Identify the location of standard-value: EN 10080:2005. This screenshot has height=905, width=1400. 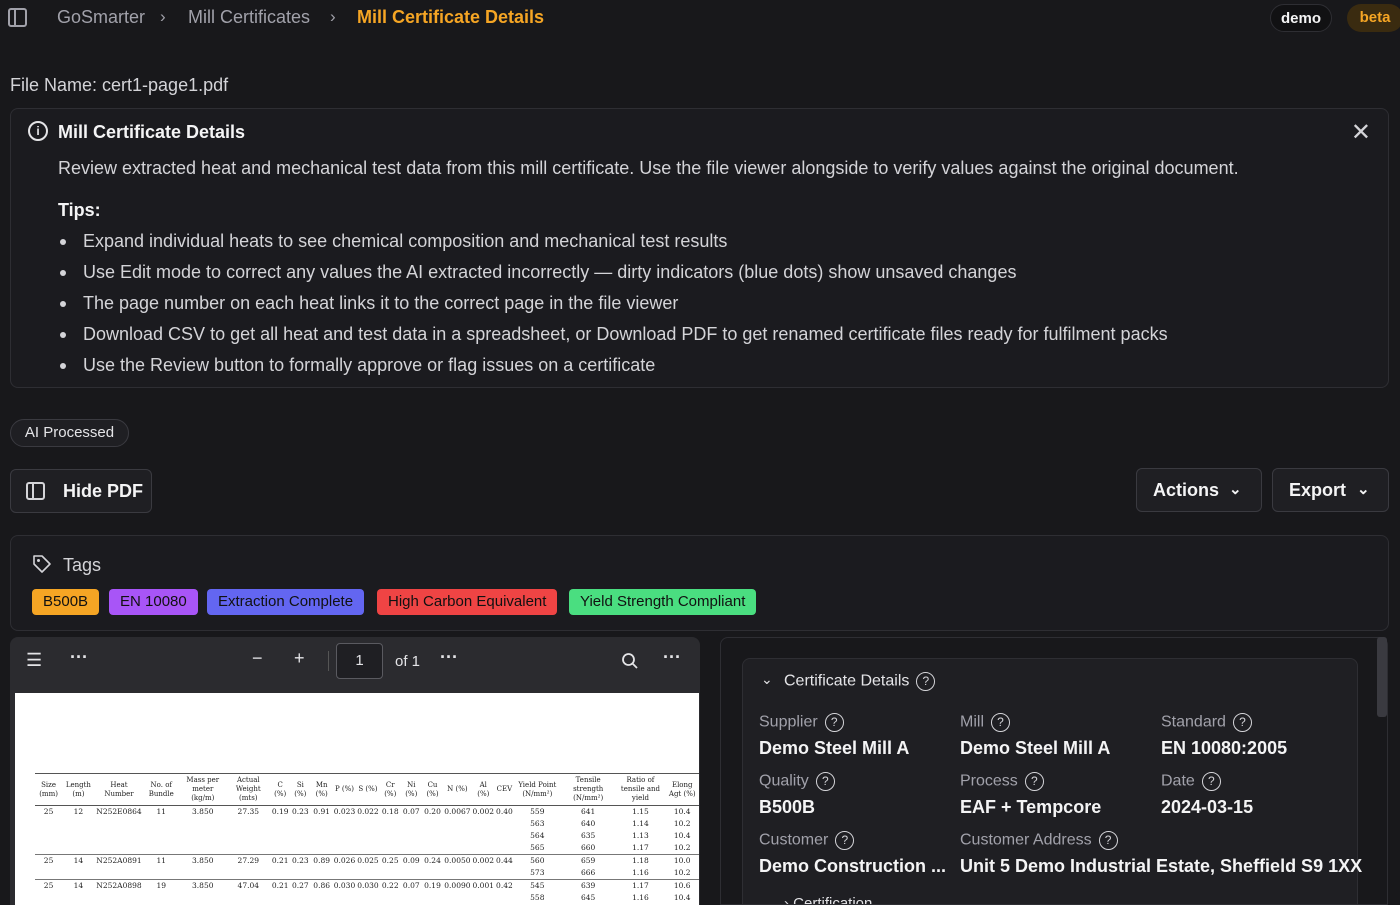
(1224, 748).